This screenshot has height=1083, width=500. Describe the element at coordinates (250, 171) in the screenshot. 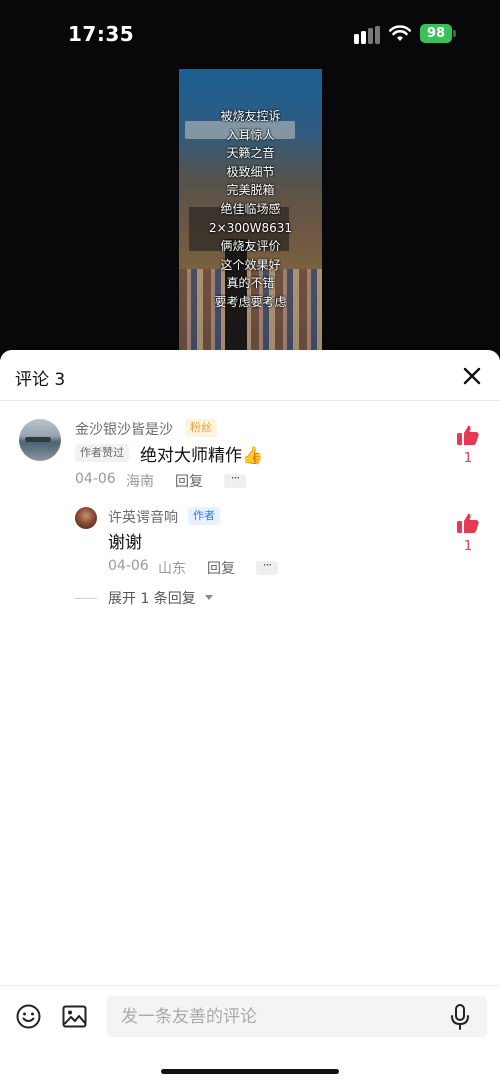

I see `overlay-line: 极致细节` at that location.